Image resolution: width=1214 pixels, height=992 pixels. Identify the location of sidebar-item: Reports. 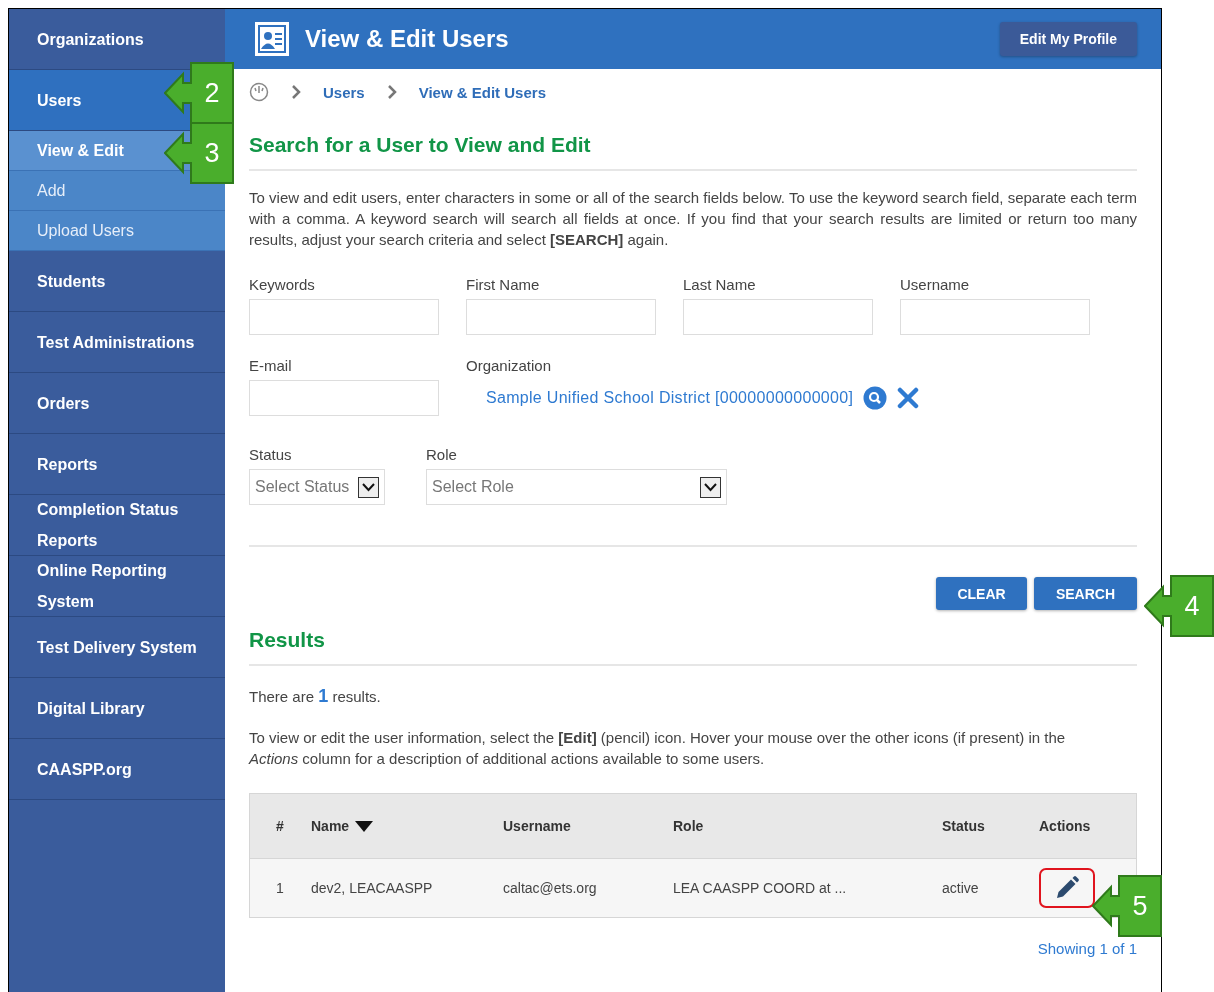
(67, 464).